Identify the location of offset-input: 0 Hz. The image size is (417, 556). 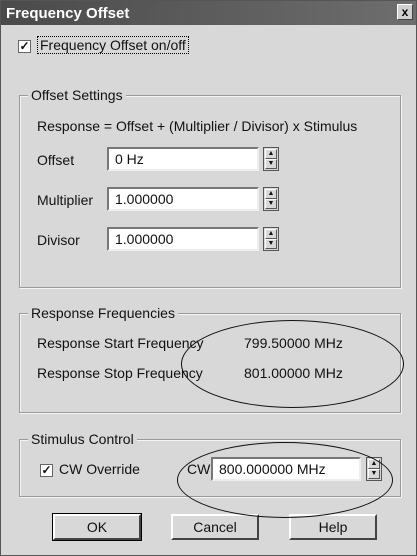
(183, 159).